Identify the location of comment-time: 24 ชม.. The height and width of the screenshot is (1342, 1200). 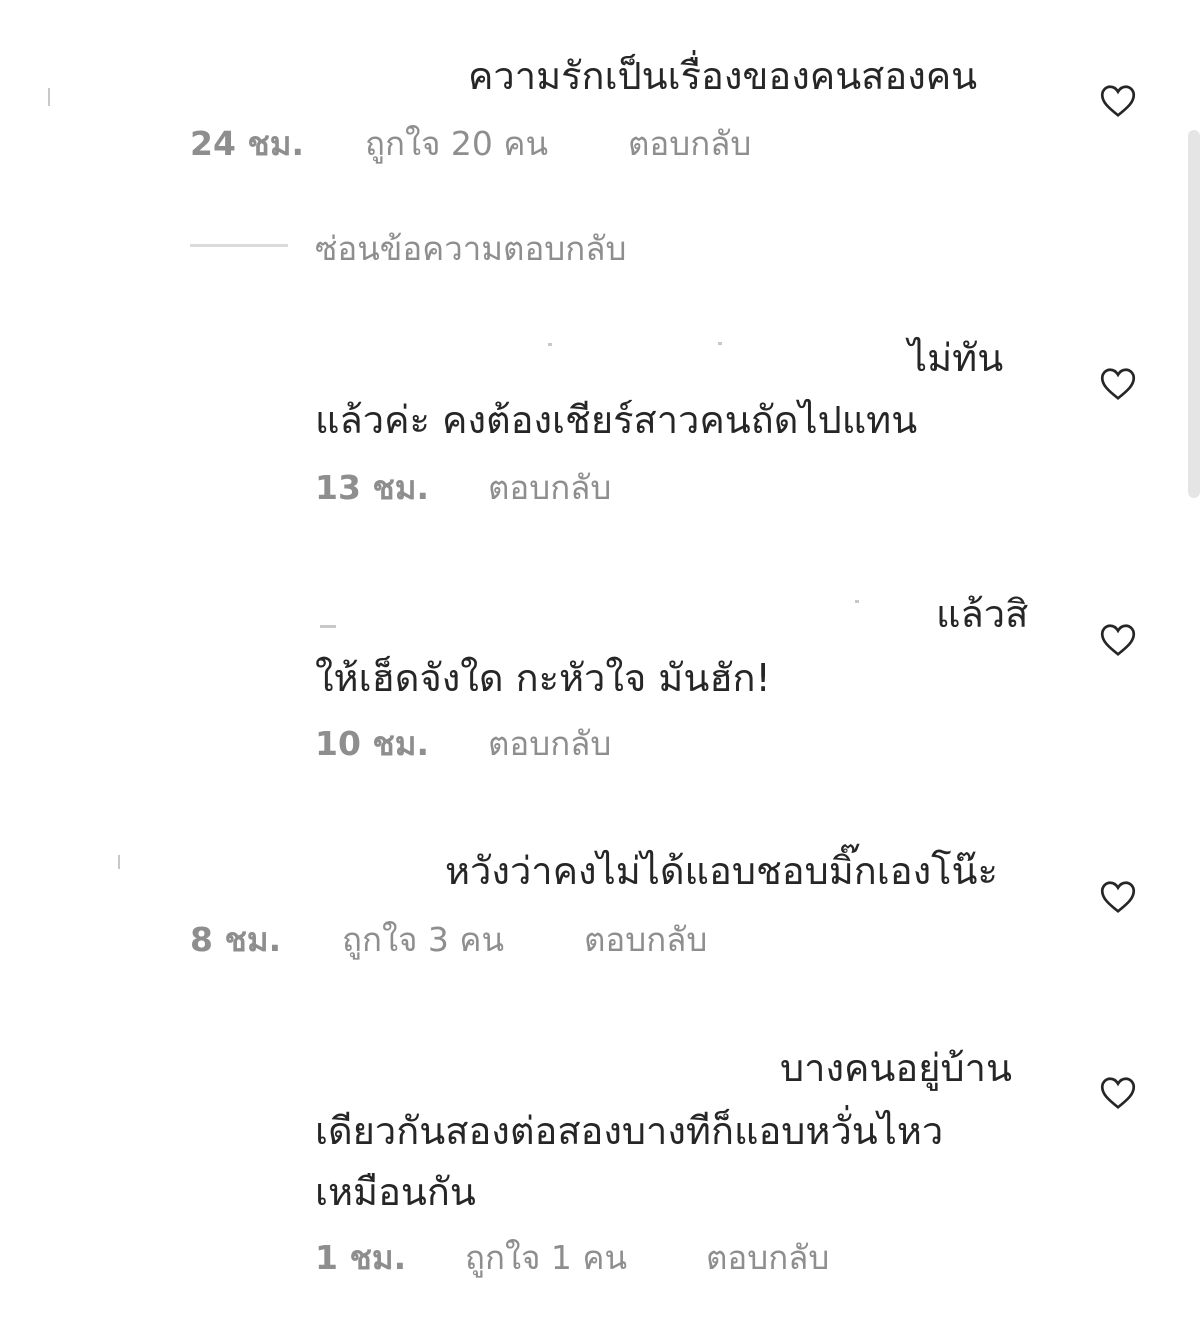
(247, 143).